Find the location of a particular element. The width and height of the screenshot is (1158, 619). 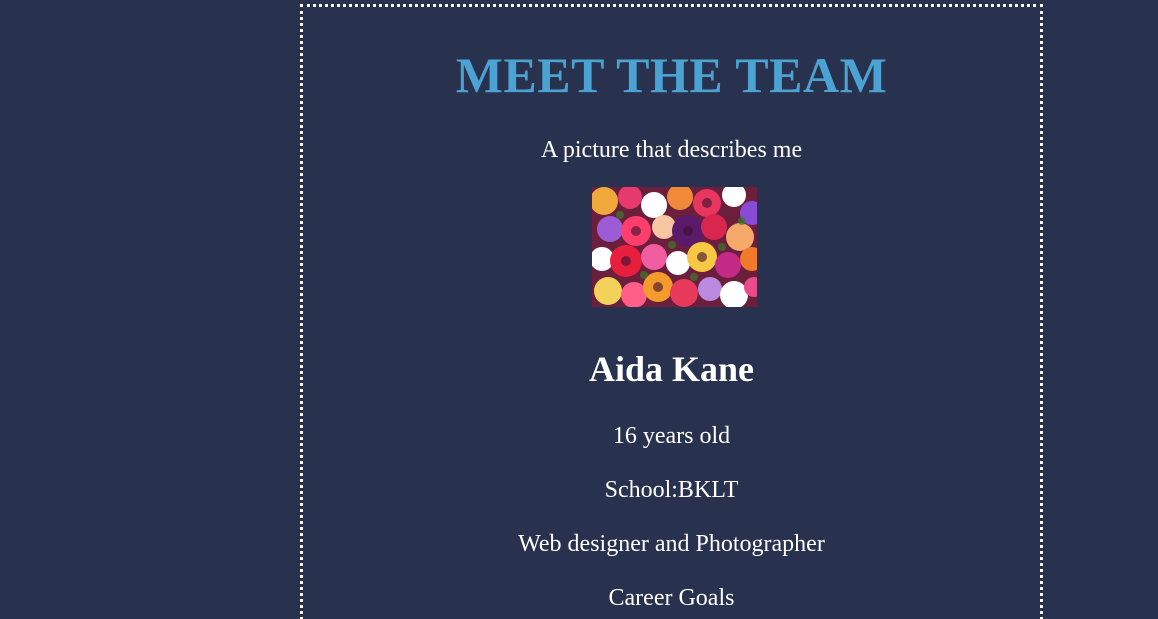

picture-caption: A picture that describes me is located at coordinates (671, 150).